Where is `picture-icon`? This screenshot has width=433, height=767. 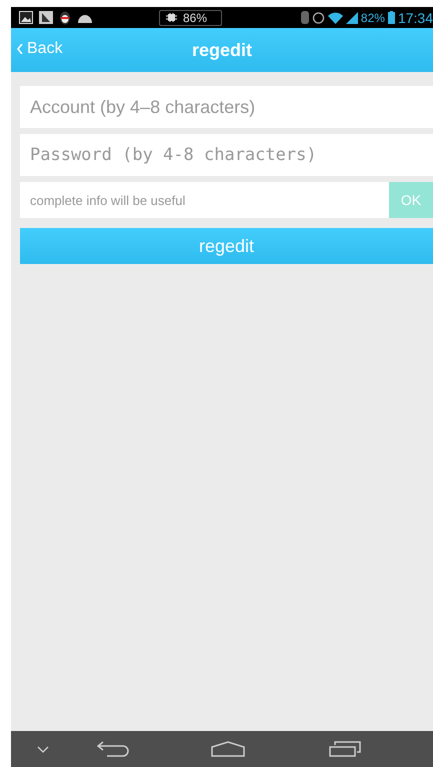
picture-icon is located at coordinates (26, 17).